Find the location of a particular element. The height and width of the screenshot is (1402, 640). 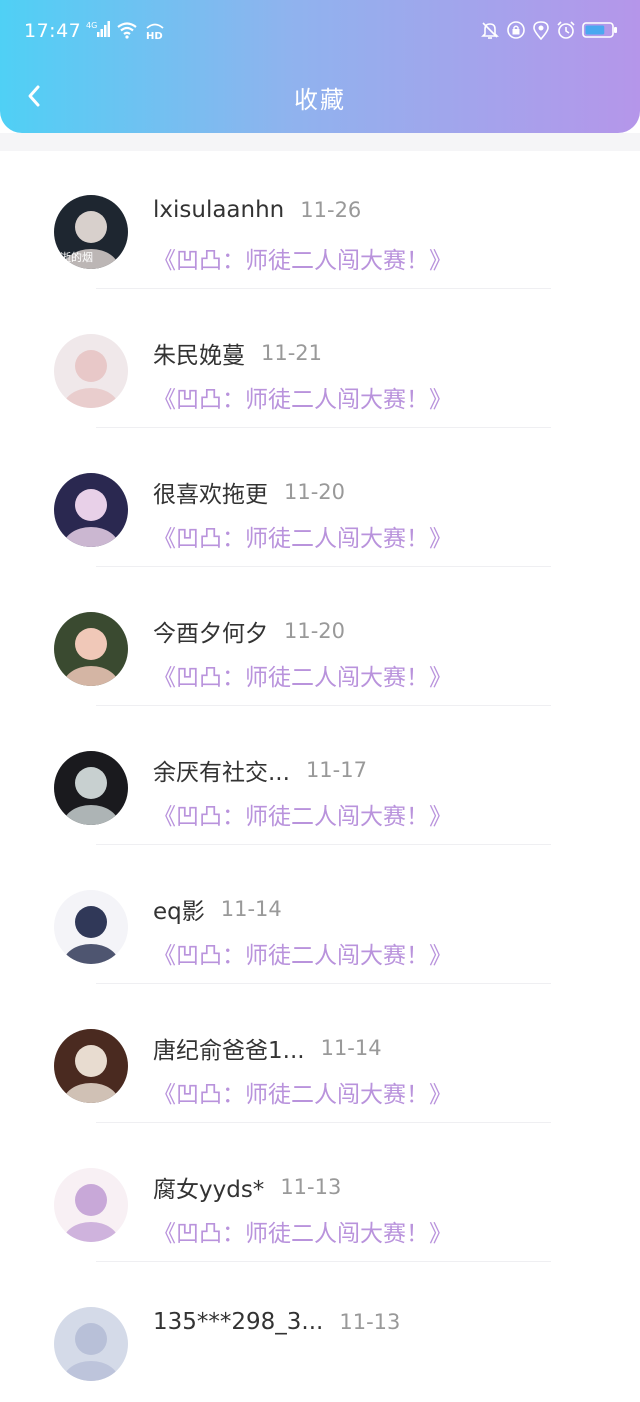

name-line: 朱民娩蔓 11-21 is located at coordinates (238, 352).